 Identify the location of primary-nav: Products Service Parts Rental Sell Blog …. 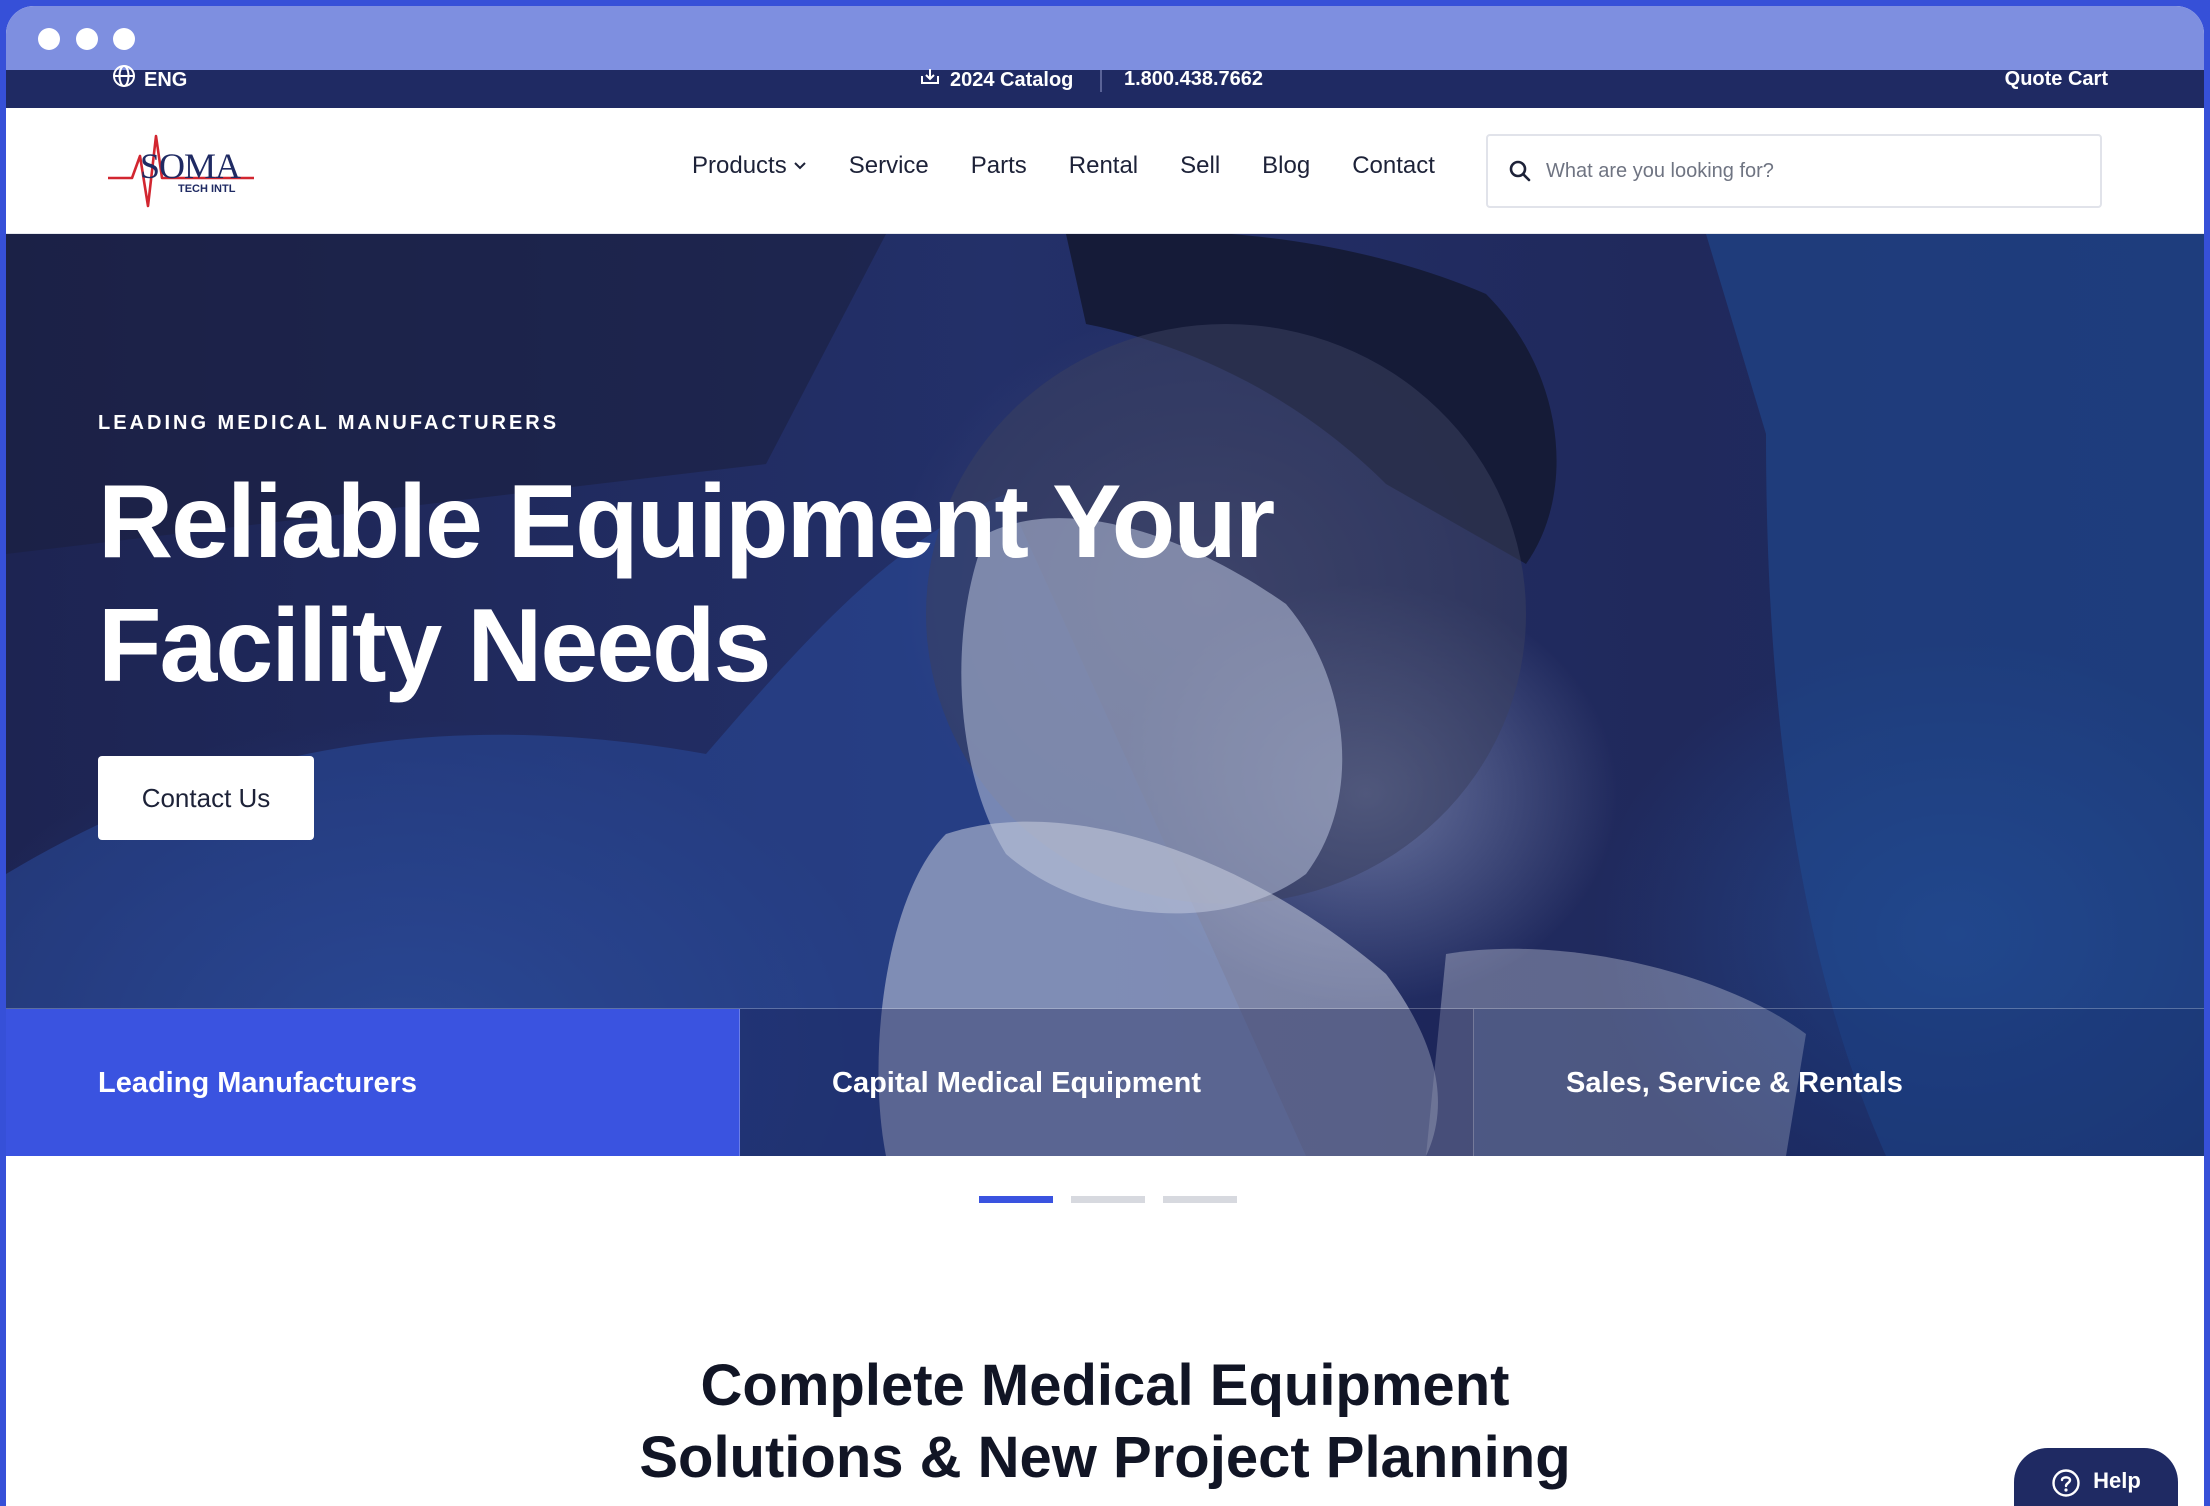
(1063, 166).